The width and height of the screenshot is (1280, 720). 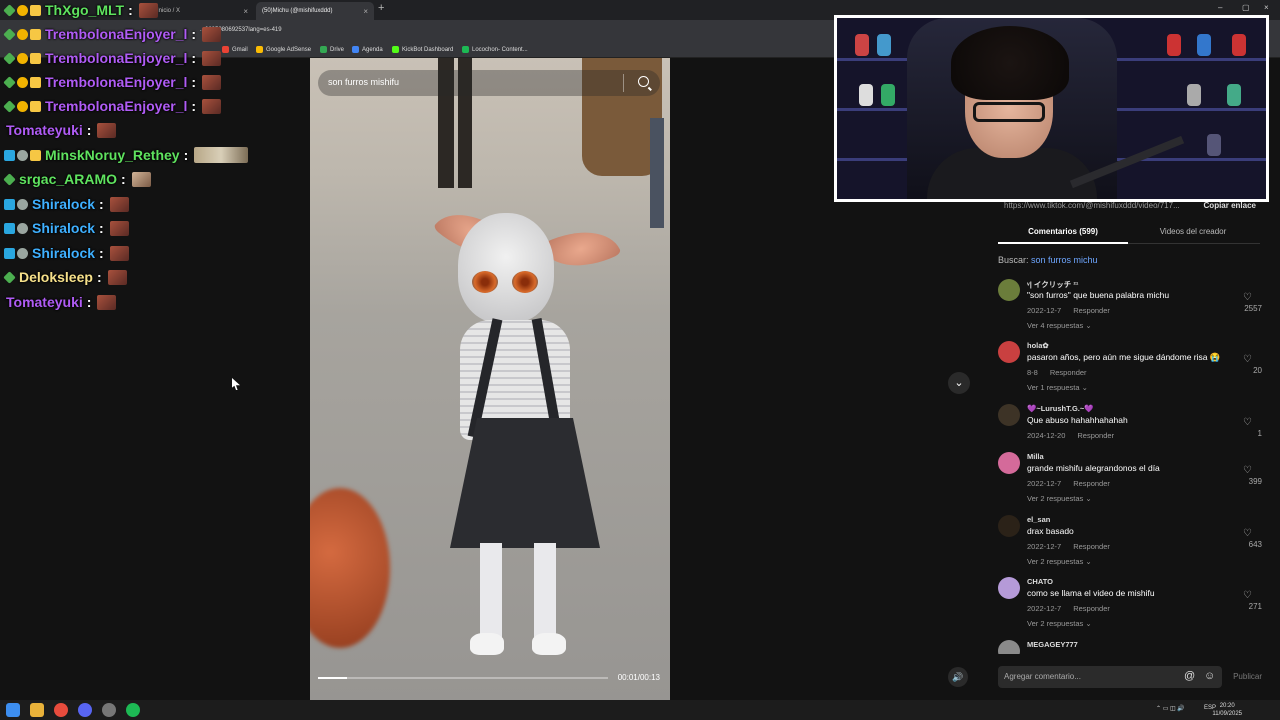 What do you see at coordinates (61, 710) in the screenshot?
I see `chrome-icon` at bounding box center [61, 710].